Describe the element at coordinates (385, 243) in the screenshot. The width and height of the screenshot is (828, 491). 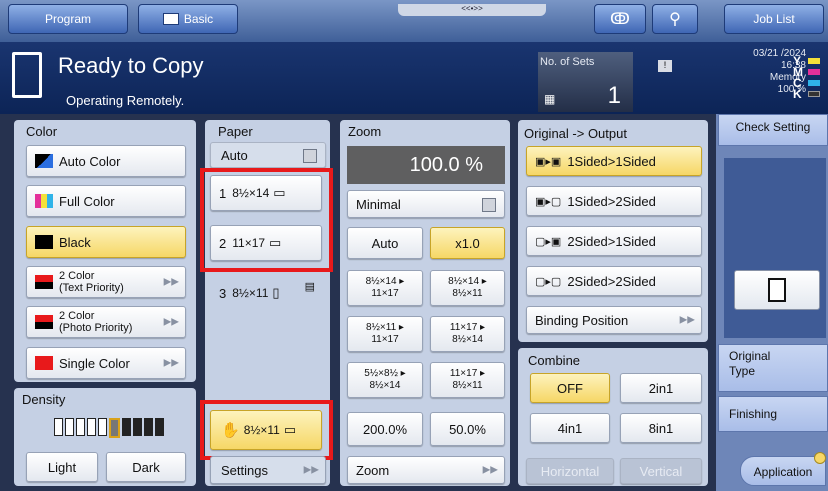
I see `zoom-auto-button: Auto` at that location.